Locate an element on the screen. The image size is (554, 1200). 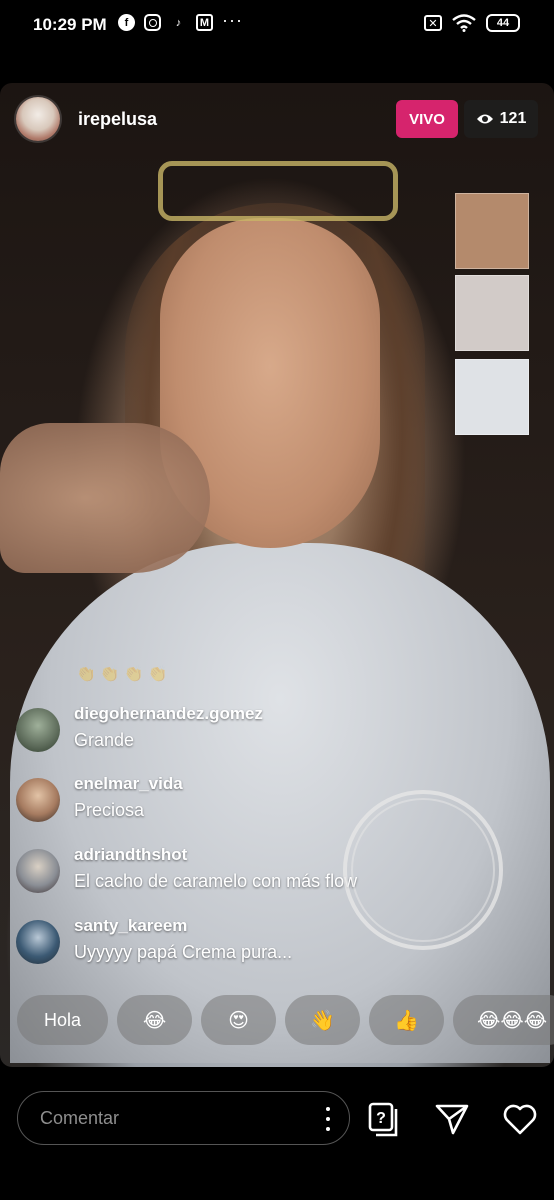
quick-reply-laugh: 😂 is located at coordinates (154, 1020).